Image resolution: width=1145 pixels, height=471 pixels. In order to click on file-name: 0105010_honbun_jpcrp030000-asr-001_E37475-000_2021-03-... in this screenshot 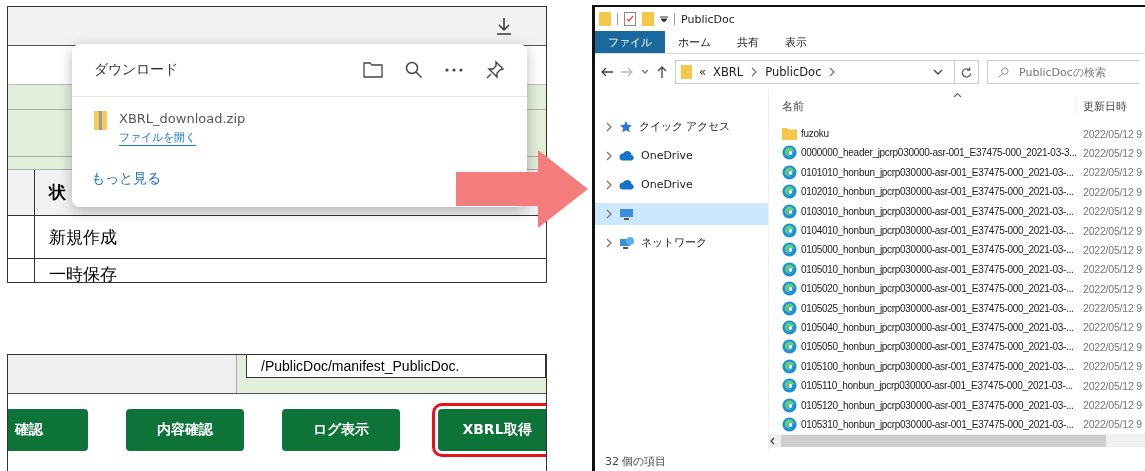, I will do `click(937, 269)`.